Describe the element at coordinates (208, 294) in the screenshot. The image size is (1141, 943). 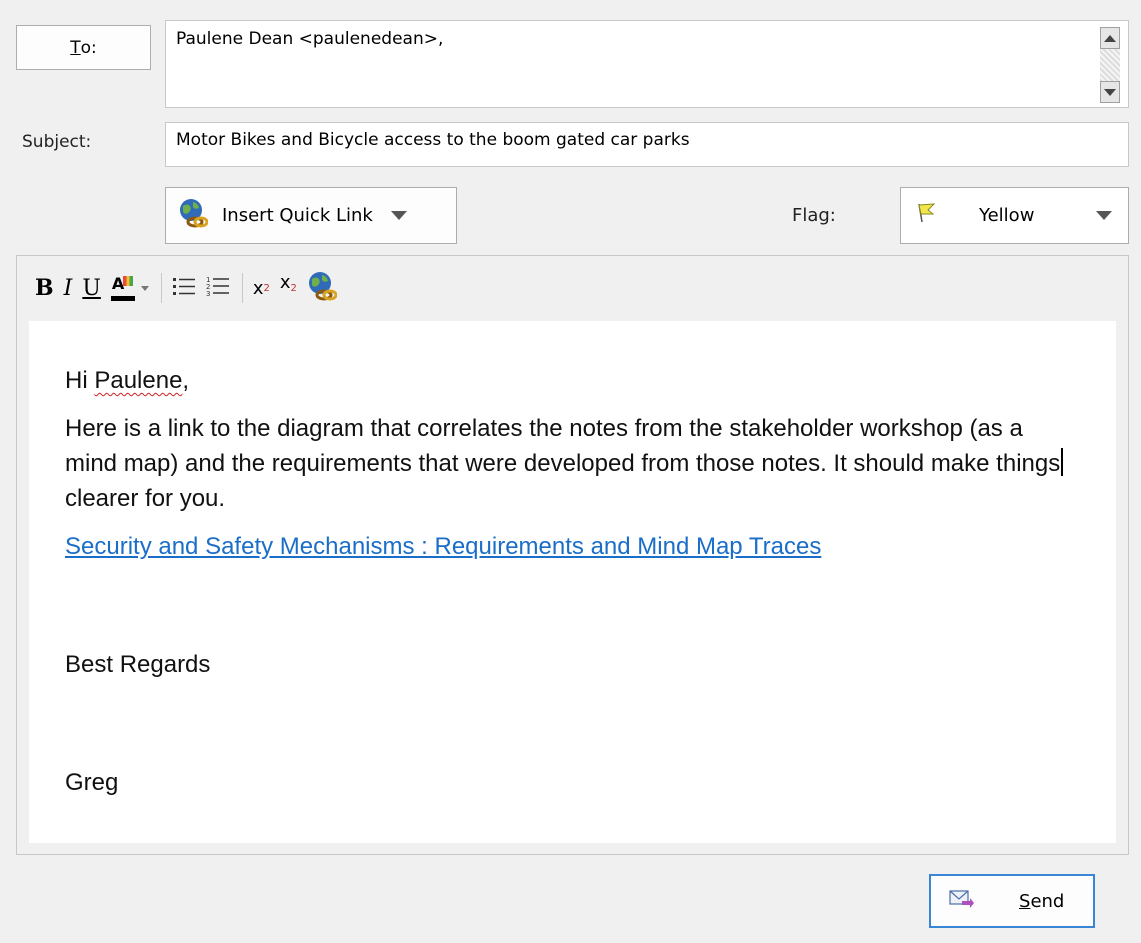
I see `svg-text: 3` at that location.